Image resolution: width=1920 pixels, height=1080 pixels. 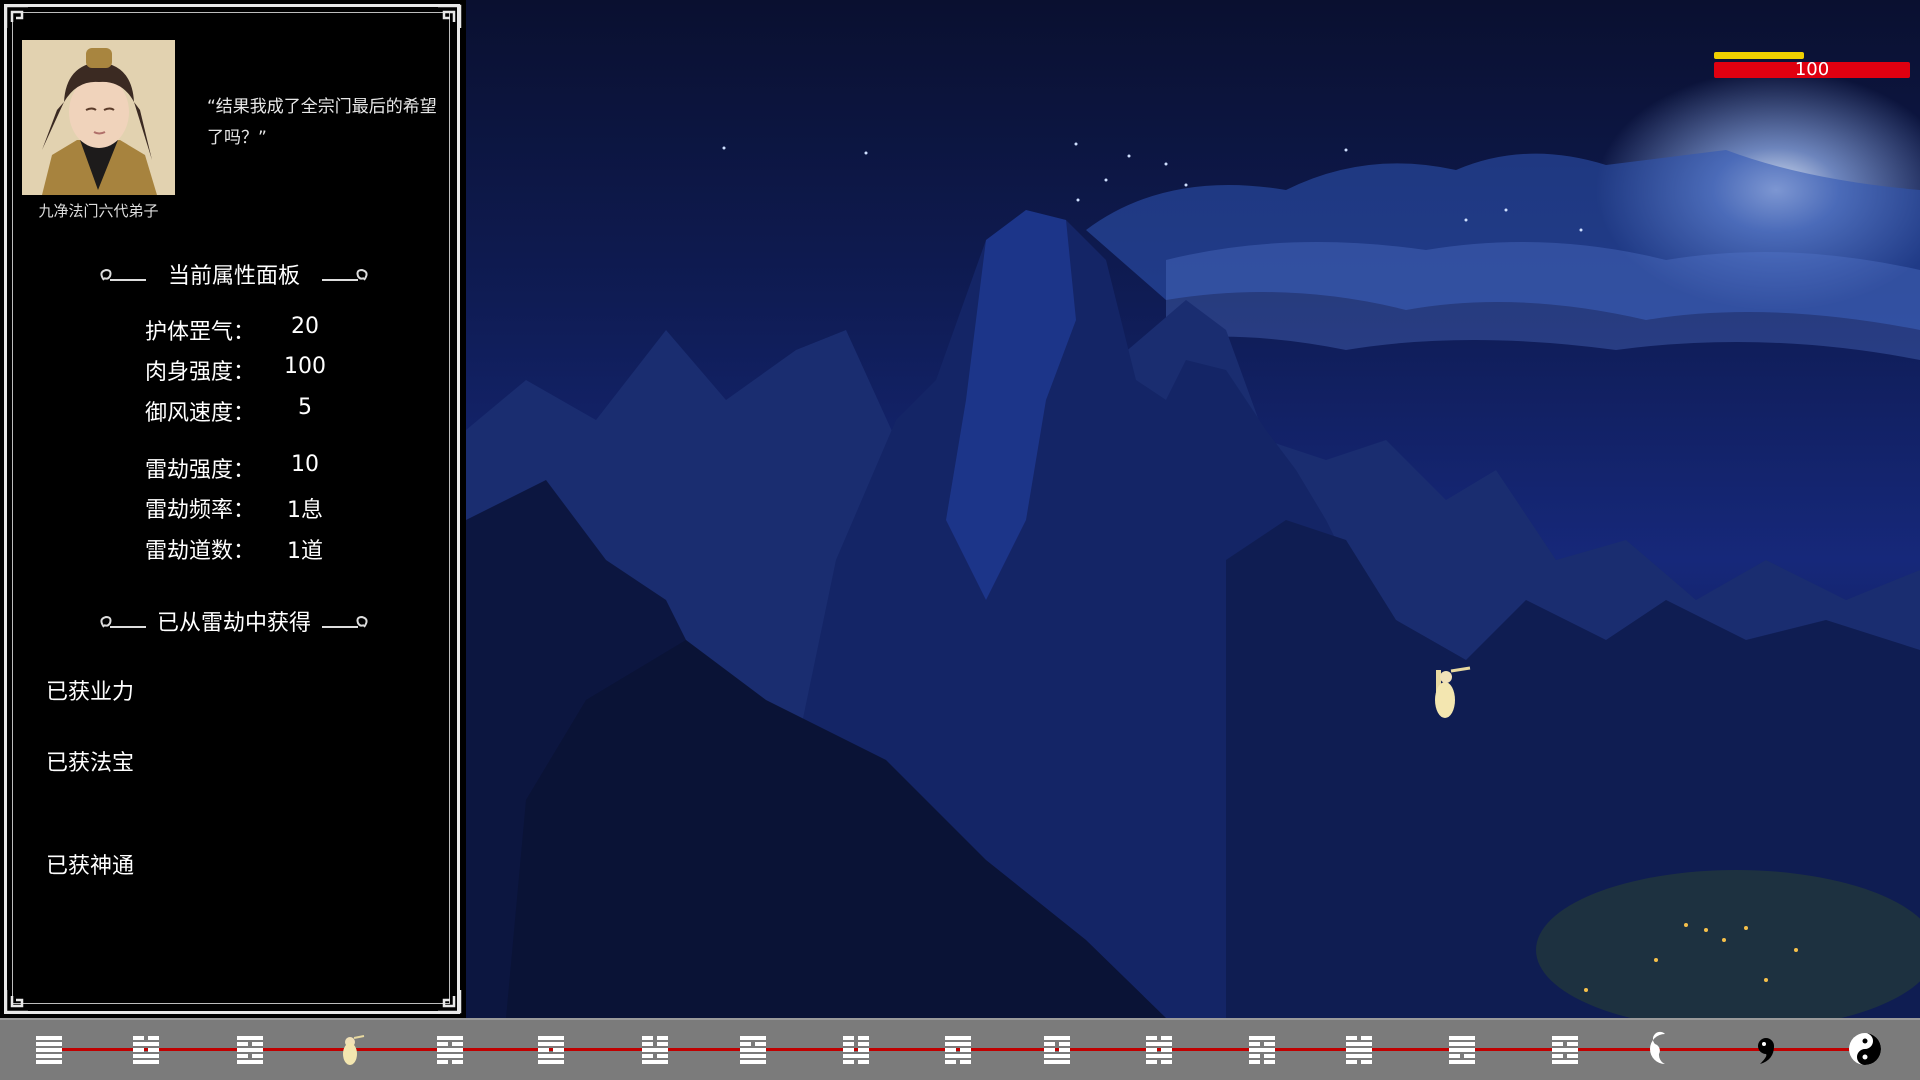 I want to click on stat-value: 1道, so click(x=305, y=551).